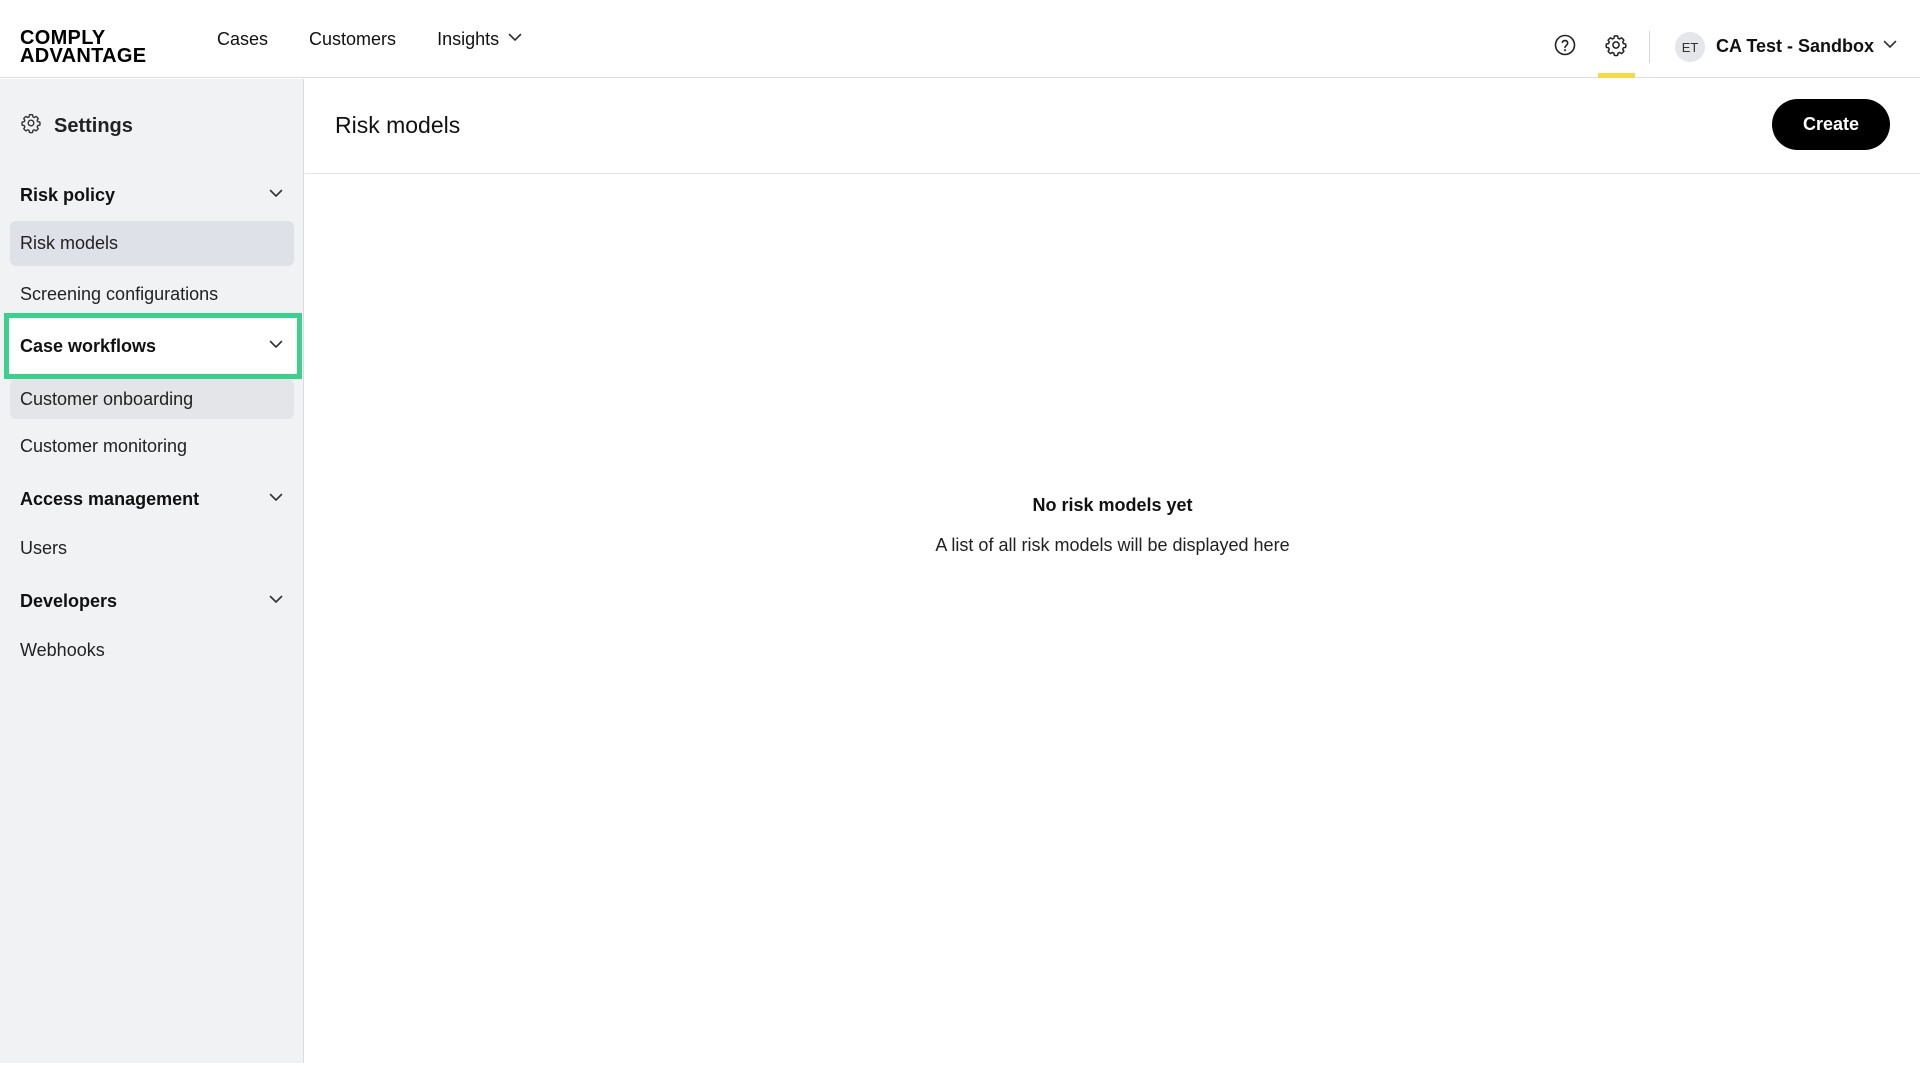 The image size is (1920, 1080). What do you see at coordinates (104, 446) in the screenshot?
I see `sidebar-item-label: Customer monitoring` at bounding box center [104, 446].